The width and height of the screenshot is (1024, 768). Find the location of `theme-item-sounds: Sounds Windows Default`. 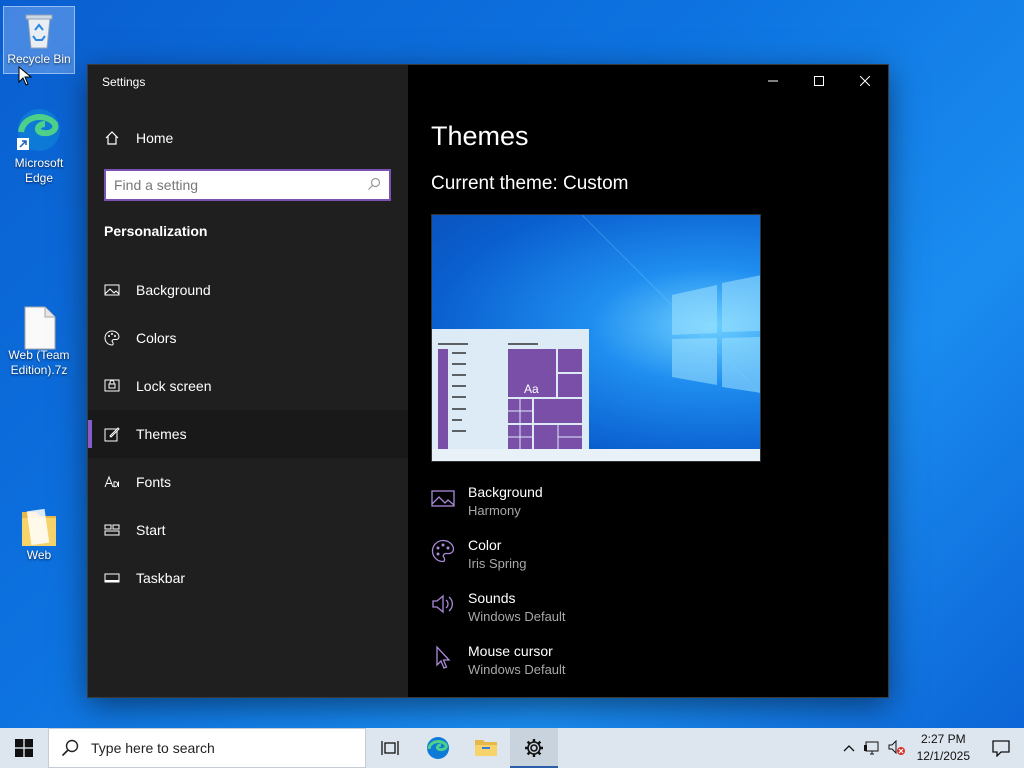

theme-item-sounds: Sounds Windows Default is located at coordinates (596, 615).